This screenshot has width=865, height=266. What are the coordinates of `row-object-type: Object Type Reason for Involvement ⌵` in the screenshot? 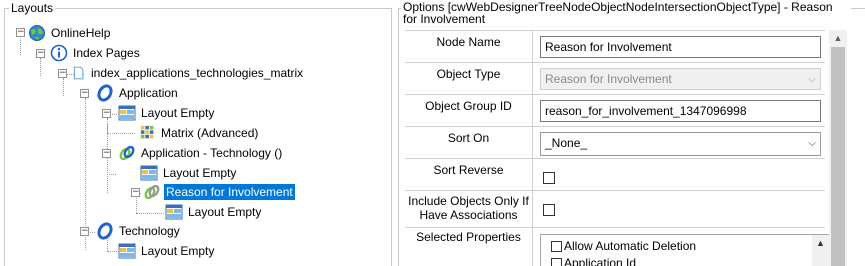 It's located at (615, 79).